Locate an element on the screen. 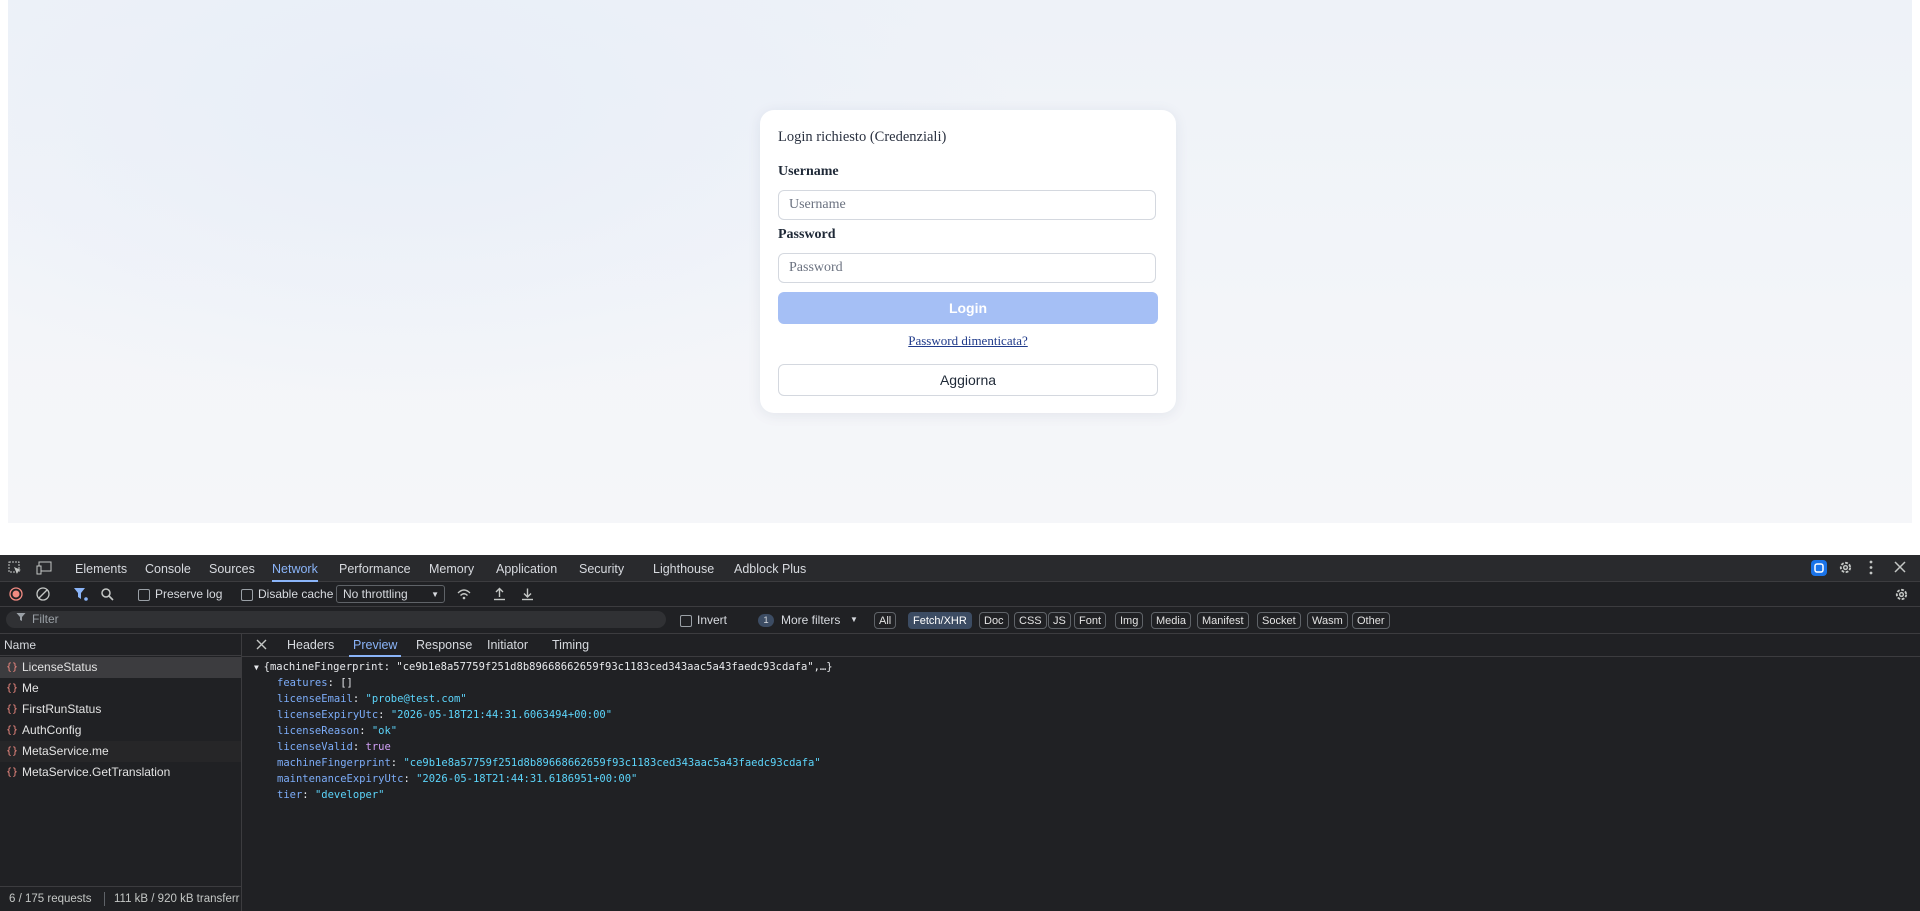 The width and height of the screenshot is (1920, 911). username-label: Username is located at coordinates (808, 171).